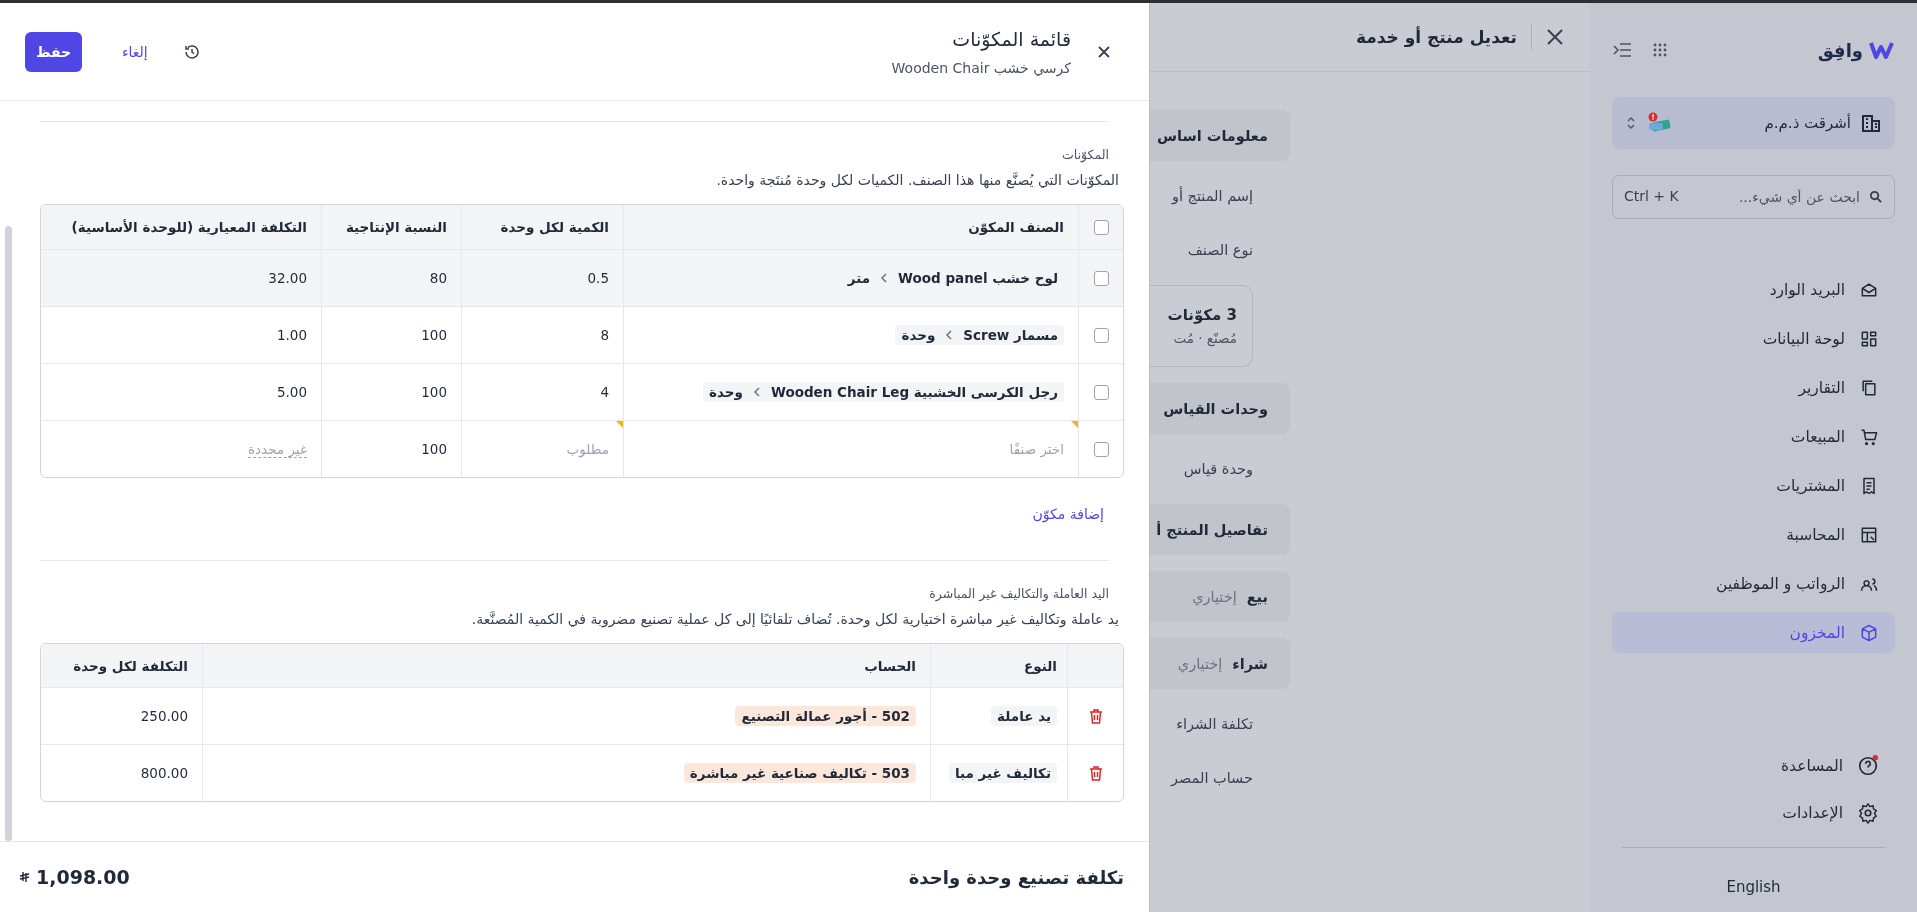  What do you see at coordinates (1871, 123) in the screenshot?
I see `building-icon` at bounding box center [1871, 123].